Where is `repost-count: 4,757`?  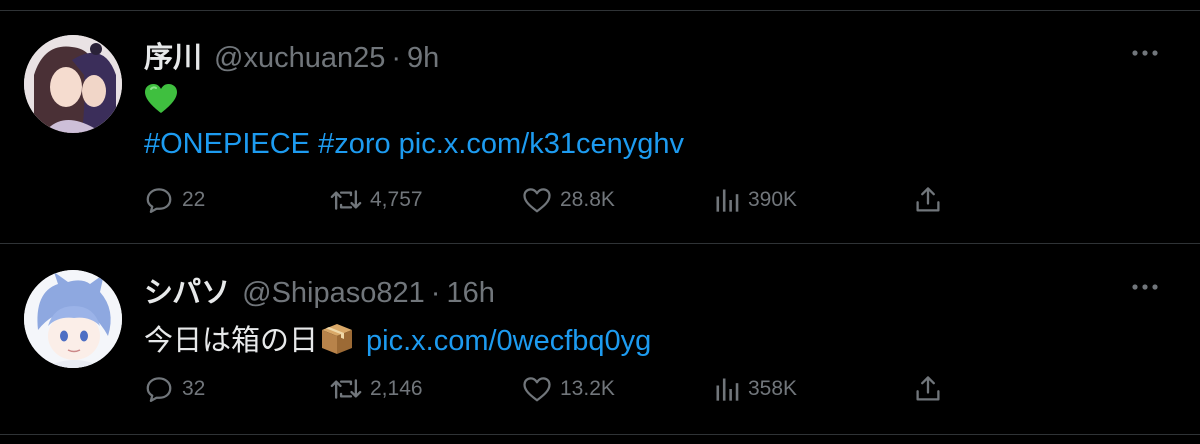 repost-count: 4,757 is located at coordinates (396, 199).